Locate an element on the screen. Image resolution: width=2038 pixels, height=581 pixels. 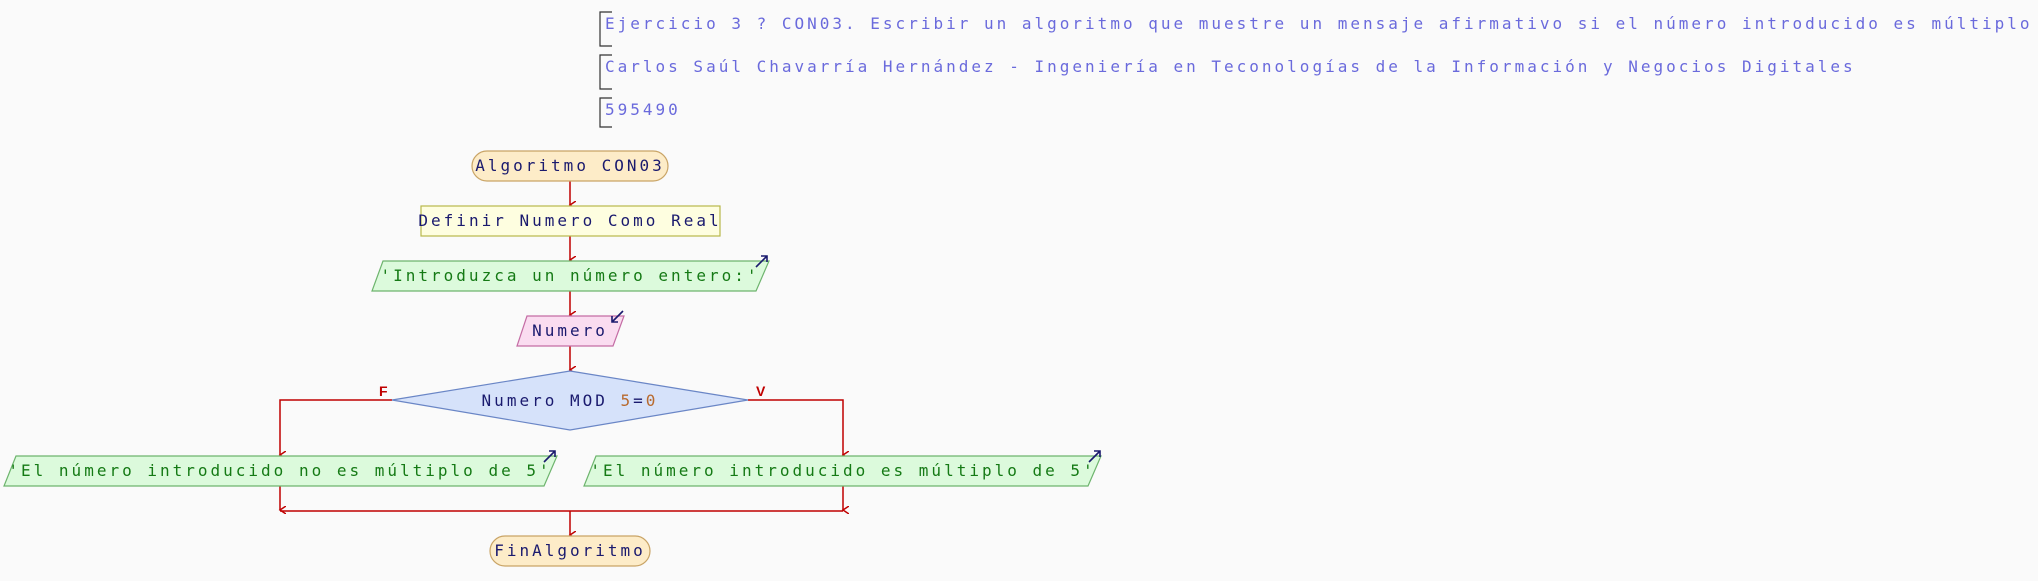
prompt-label: 'Introduzca un número entero:' is located at coordinates (570, 275).